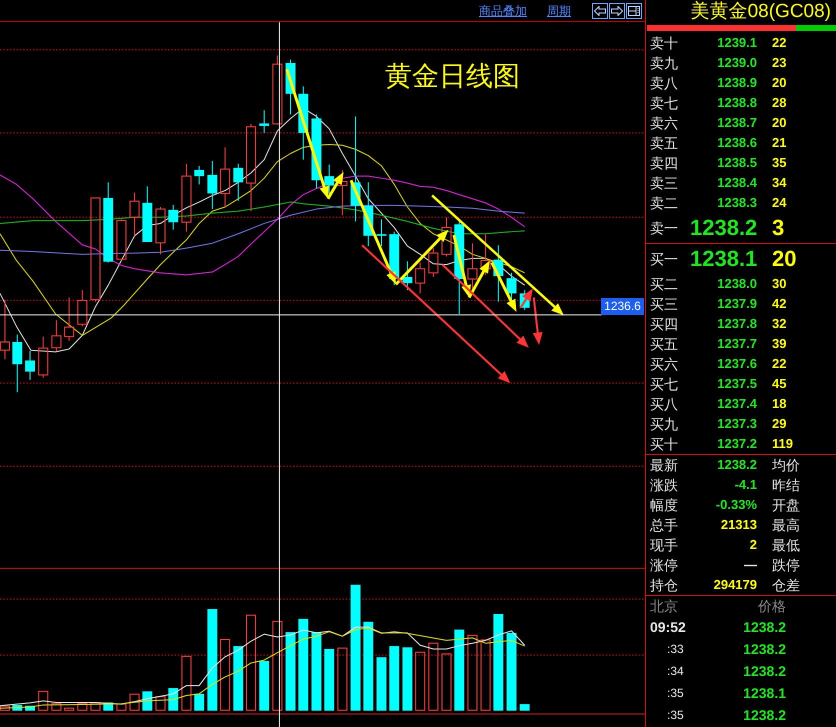 This screenshot has width=836, height=727. I want to click on stat-label: 总手, so click(664, 525).